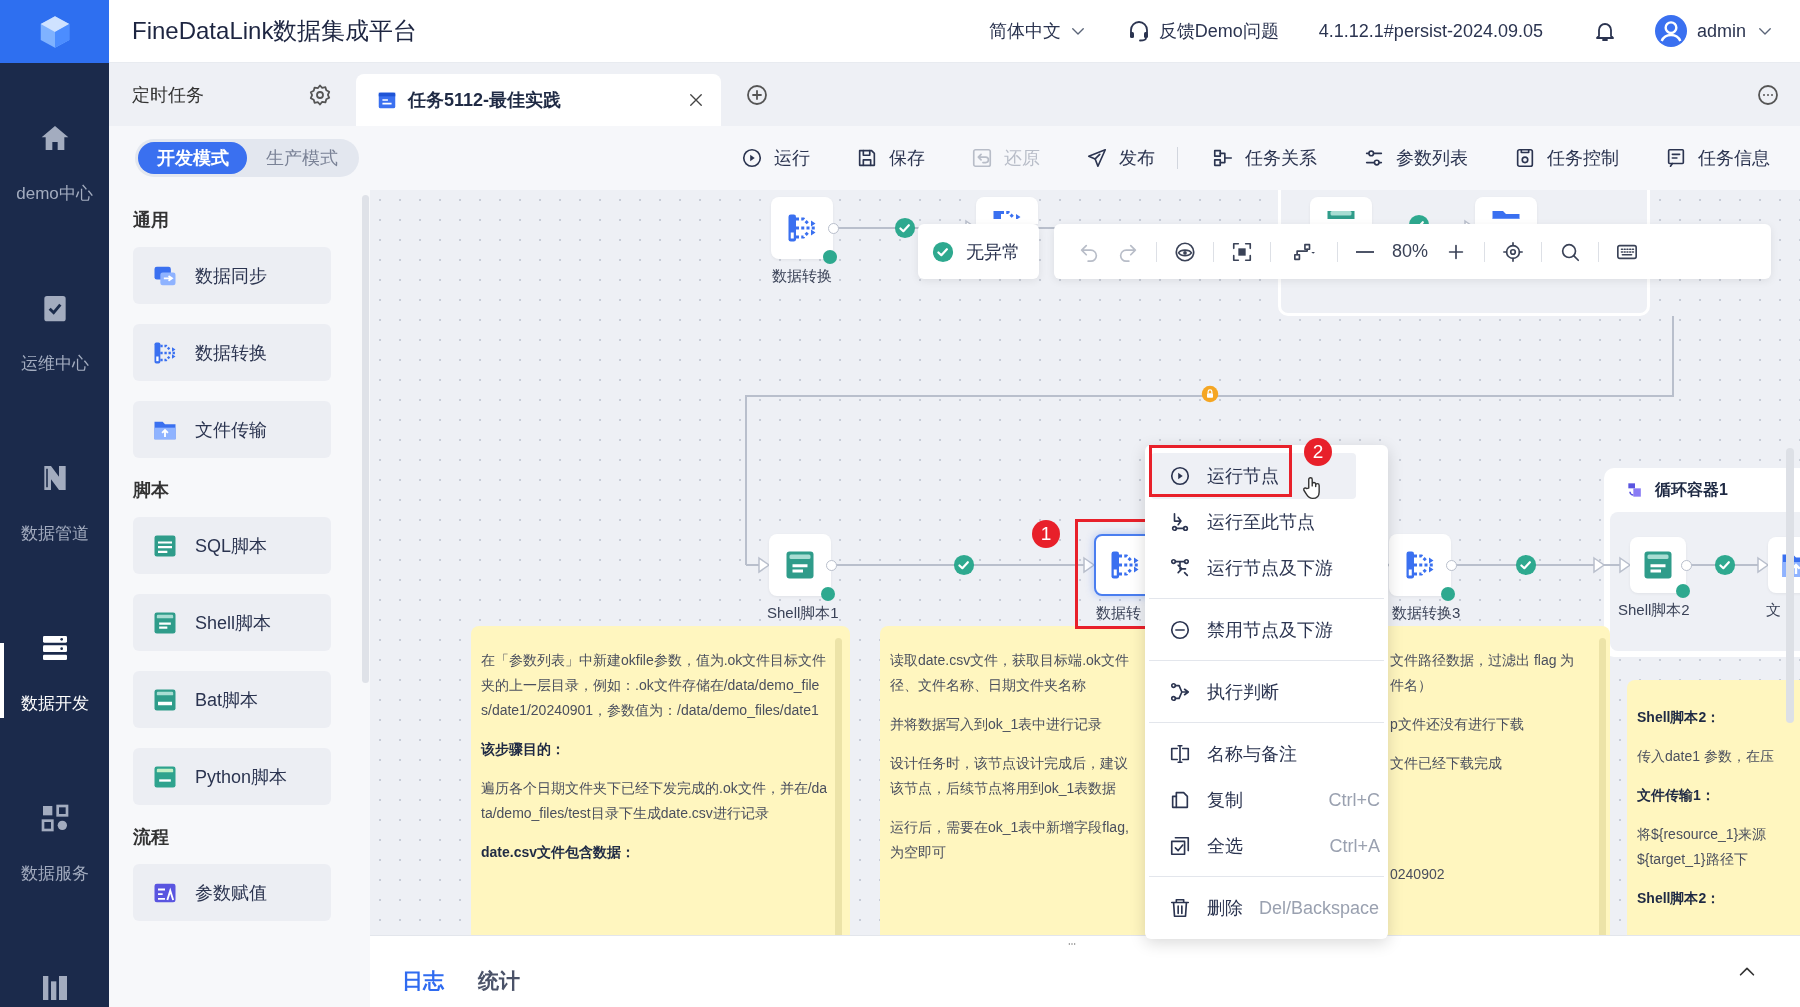 The image size is (1800, 1007). Describe the element at coordinates (1525, 158) in the screenshot. I see `clipboard-icon` at that location.